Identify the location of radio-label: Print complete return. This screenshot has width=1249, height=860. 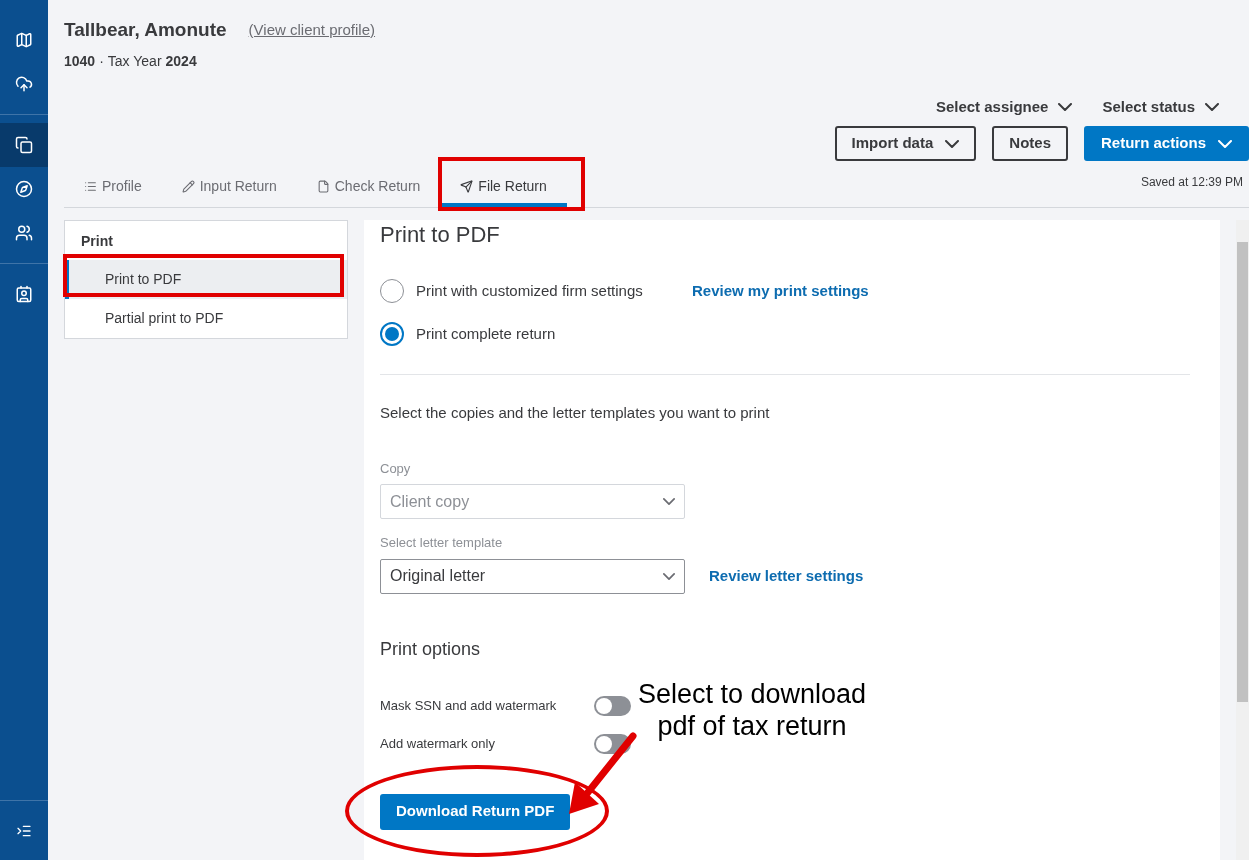
(486, 333).